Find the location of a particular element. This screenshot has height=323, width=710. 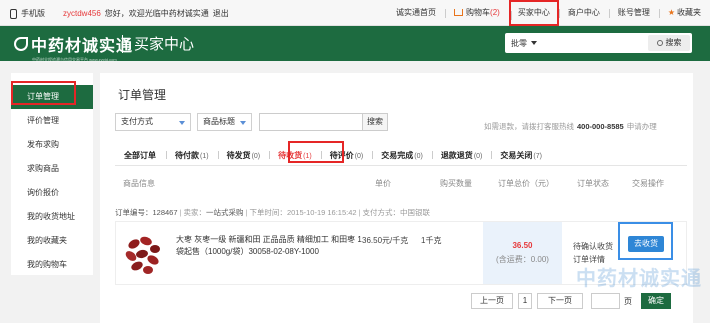

tab-count: (7) is located at coordinates (537, 156).